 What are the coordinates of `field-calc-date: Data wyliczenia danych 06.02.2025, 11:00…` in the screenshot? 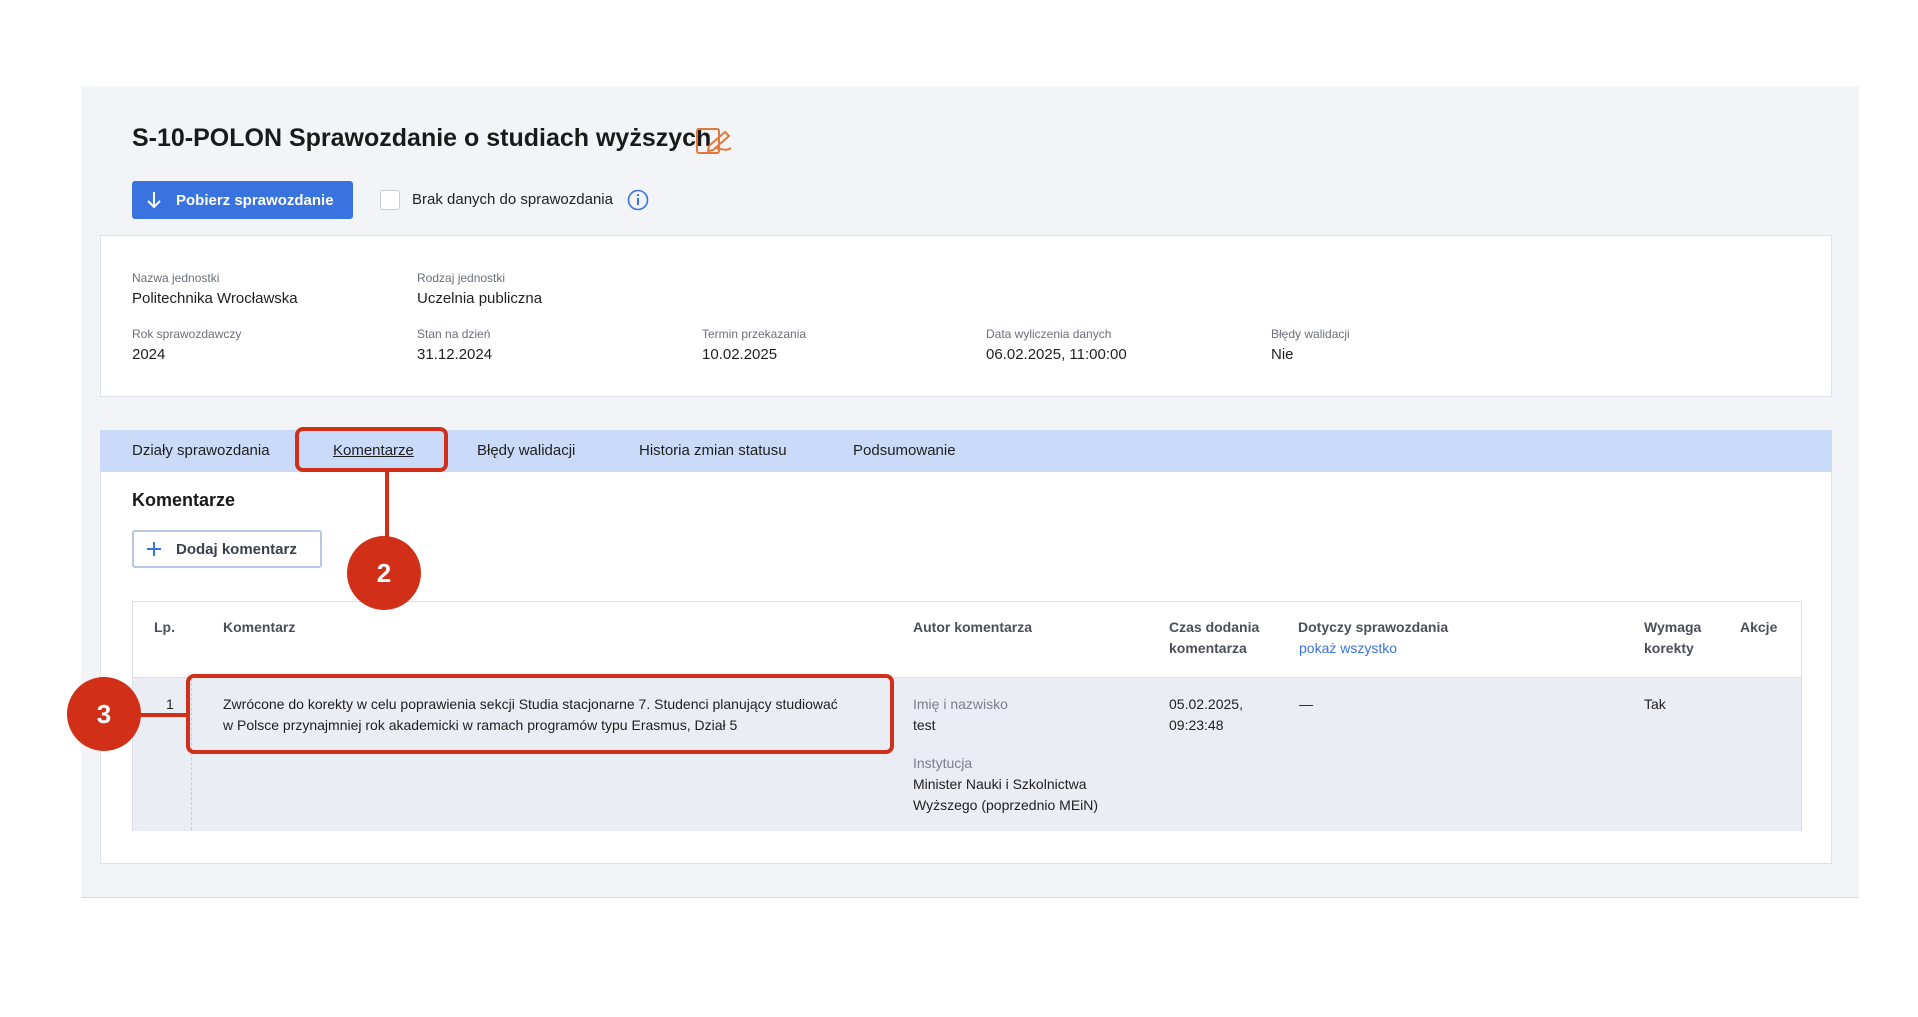 It's located at (1056, 345).